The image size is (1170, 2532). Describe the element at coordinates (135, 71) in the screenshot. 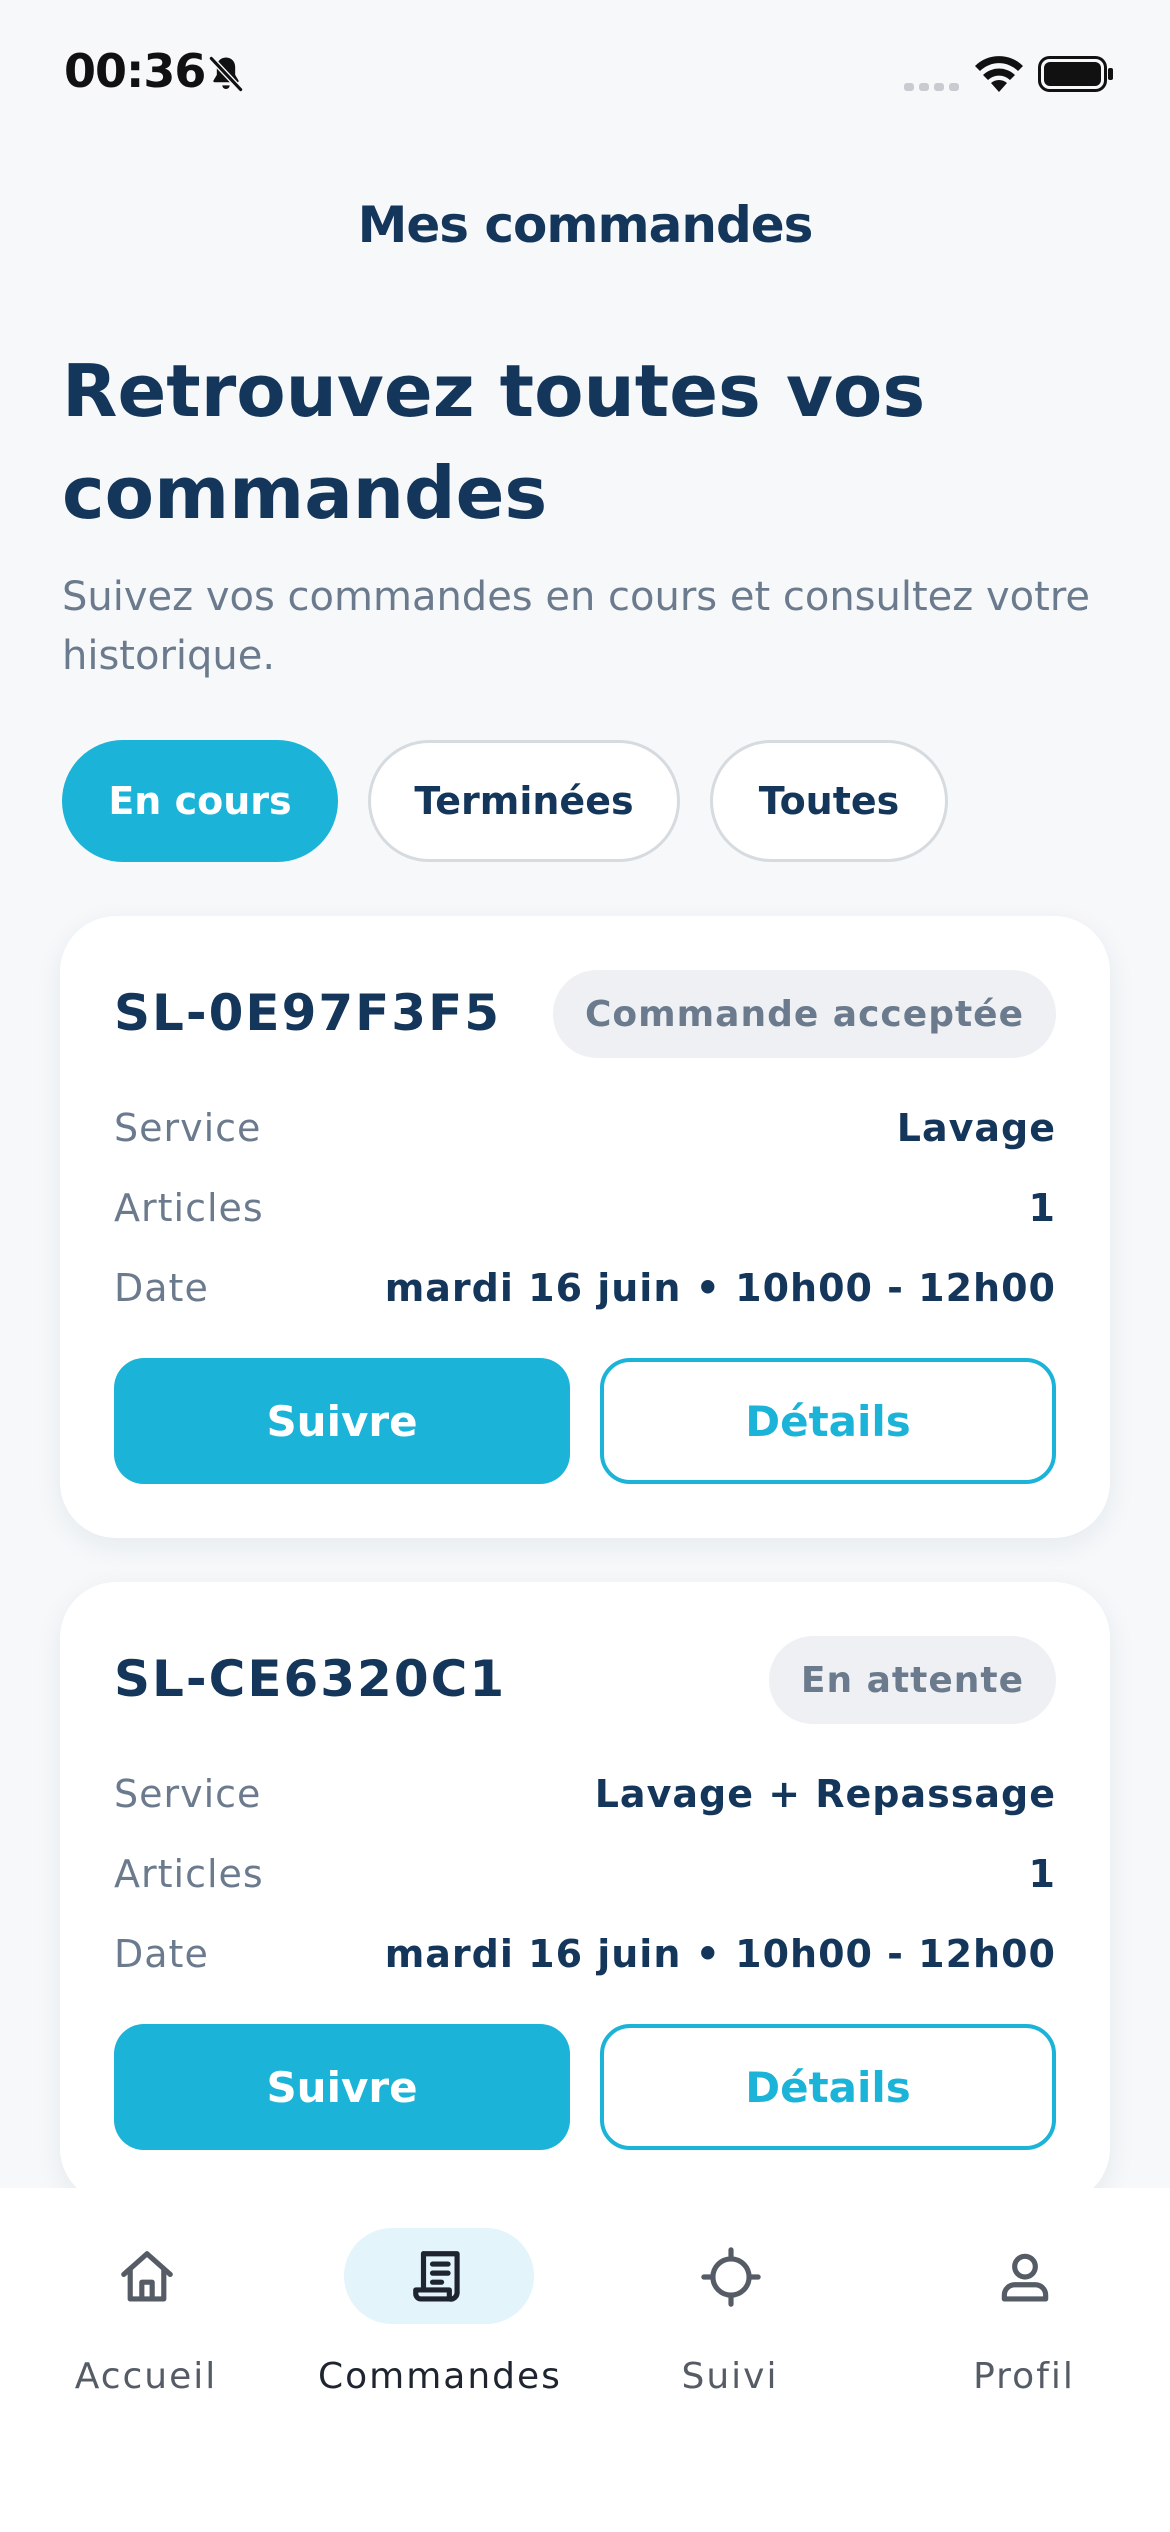

I see `status-time: 00:36` at that location.